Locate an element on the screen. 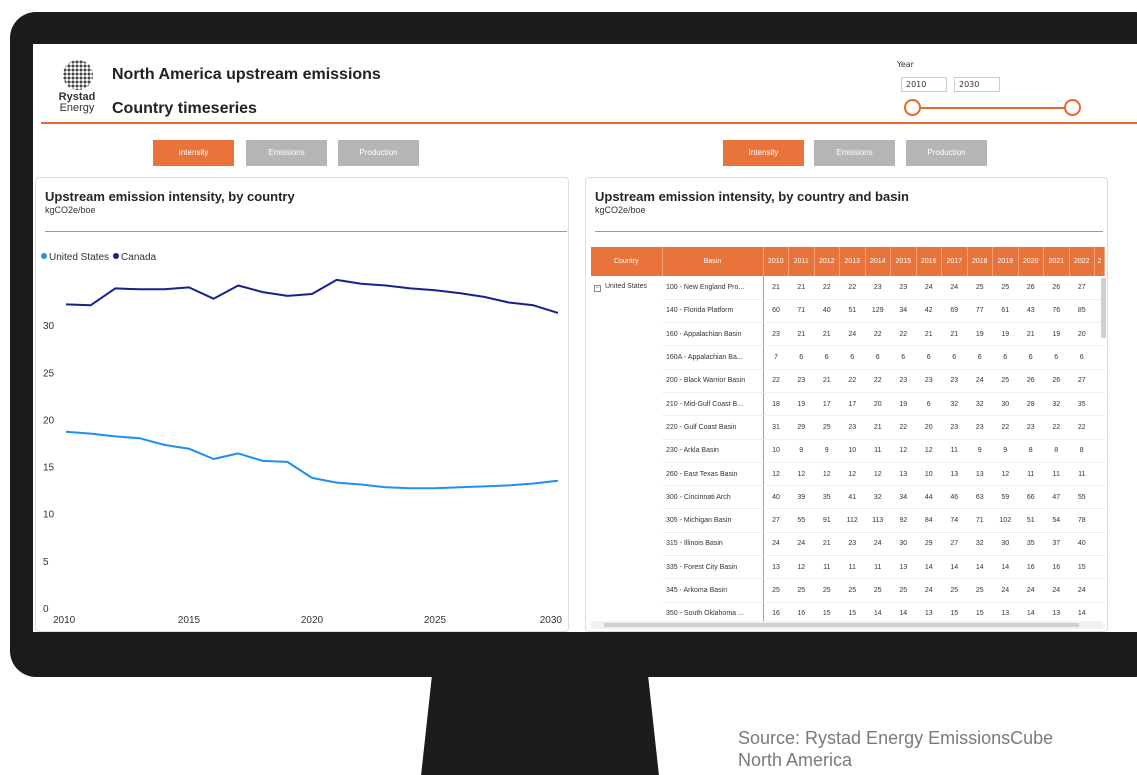 This screenshot has width=1137, height=775. value-cell: 13 is located at coordinates (903, 474).